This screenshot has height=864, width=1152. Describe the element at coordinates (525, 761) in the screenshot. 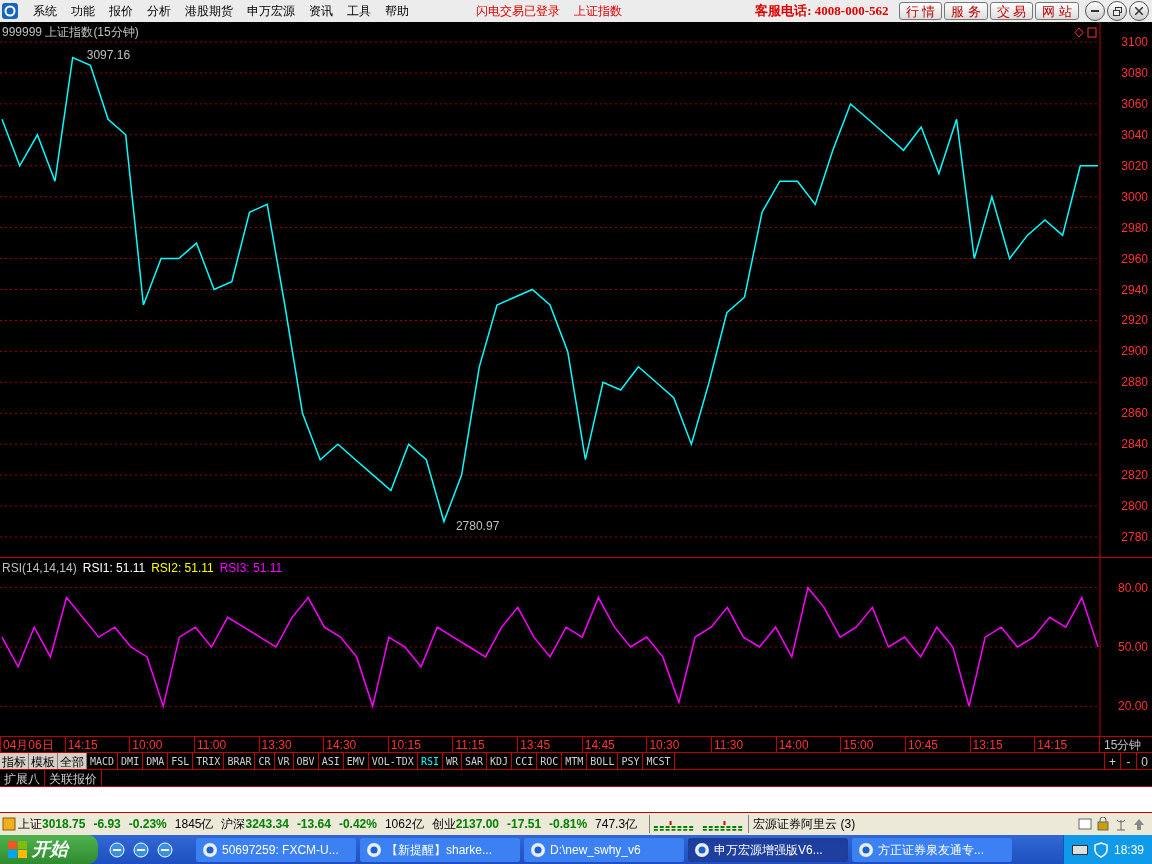

I see `indicator-tab: CCI` at that location.